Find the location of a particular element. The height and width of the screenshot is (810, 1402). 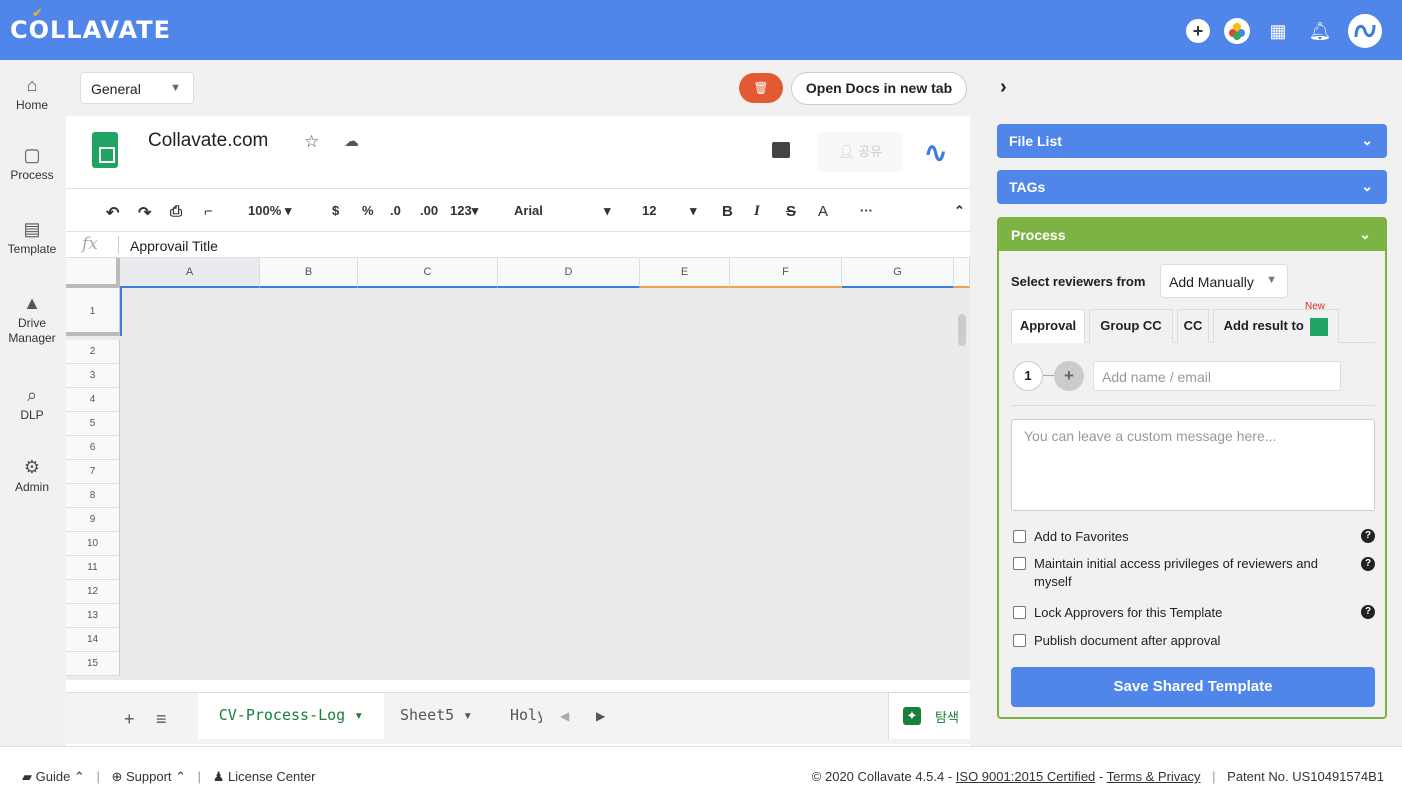

more-button: ··· is located at coordinates (866, 210).